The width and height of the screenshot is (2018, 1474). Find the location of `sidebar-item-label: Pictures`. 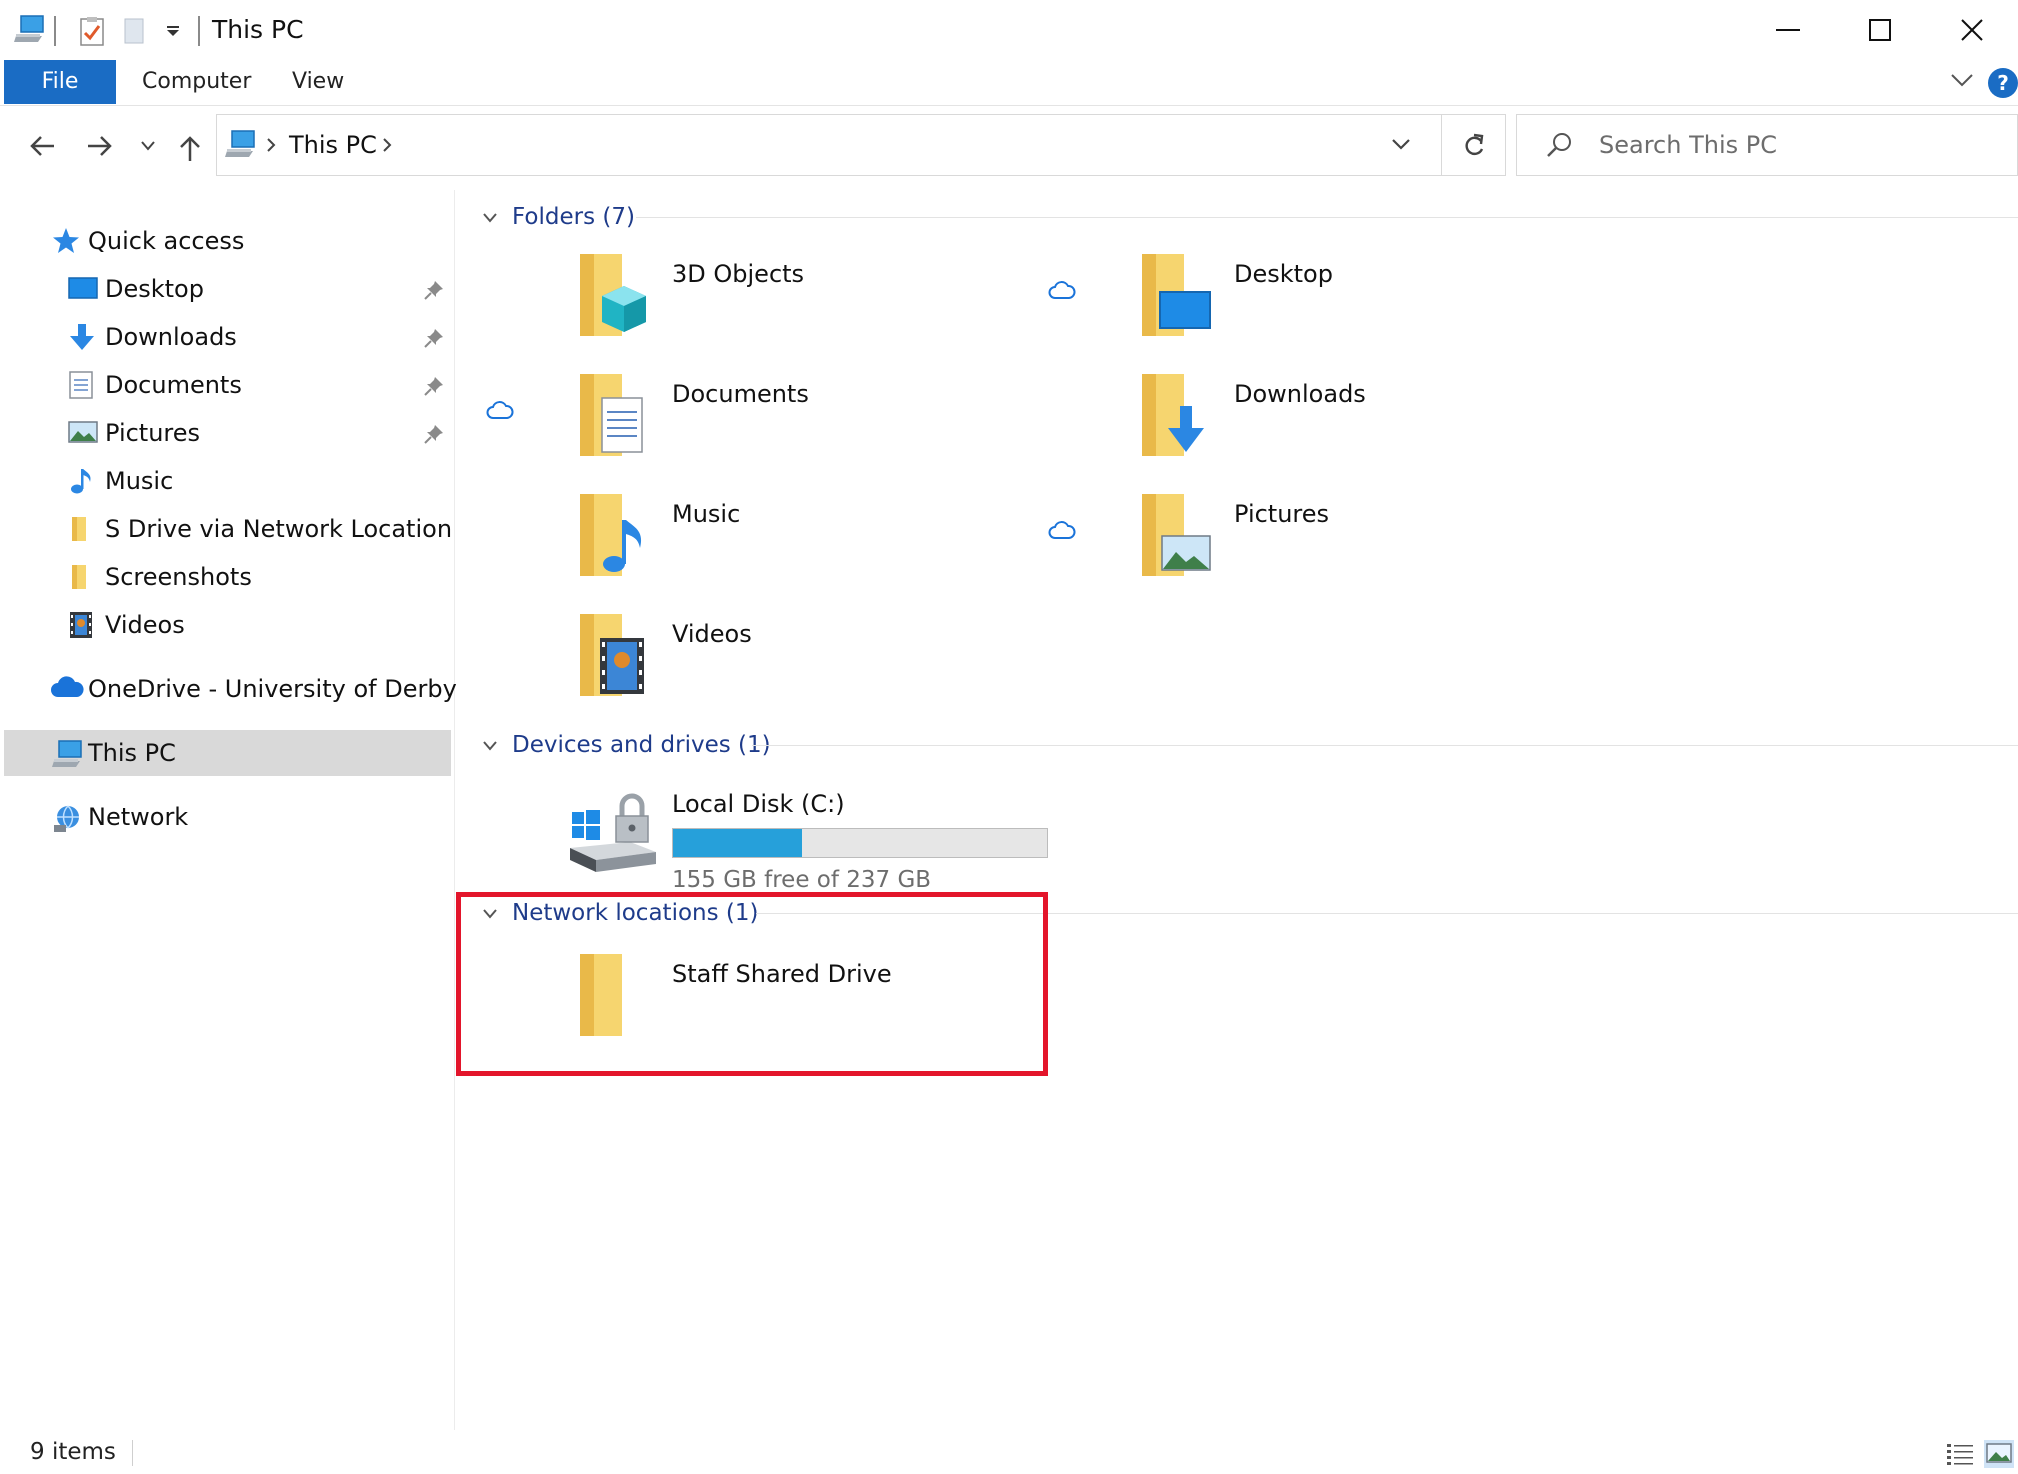

sidebar-item-label: Pictures is located at coordinates (153, 433).